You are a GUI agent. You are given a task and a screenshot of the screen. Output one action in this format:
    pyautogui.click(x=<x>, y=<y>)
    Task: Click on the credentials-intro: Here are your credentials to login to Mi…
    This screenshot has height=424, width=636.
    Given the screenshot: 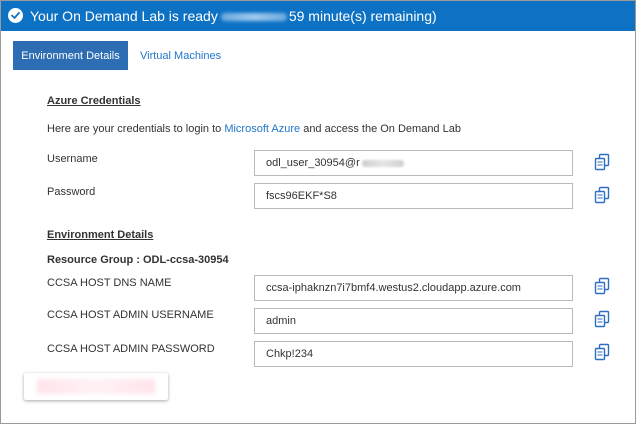 What is the action you would take?
    pyautogui.click(x=254, y=129)
    